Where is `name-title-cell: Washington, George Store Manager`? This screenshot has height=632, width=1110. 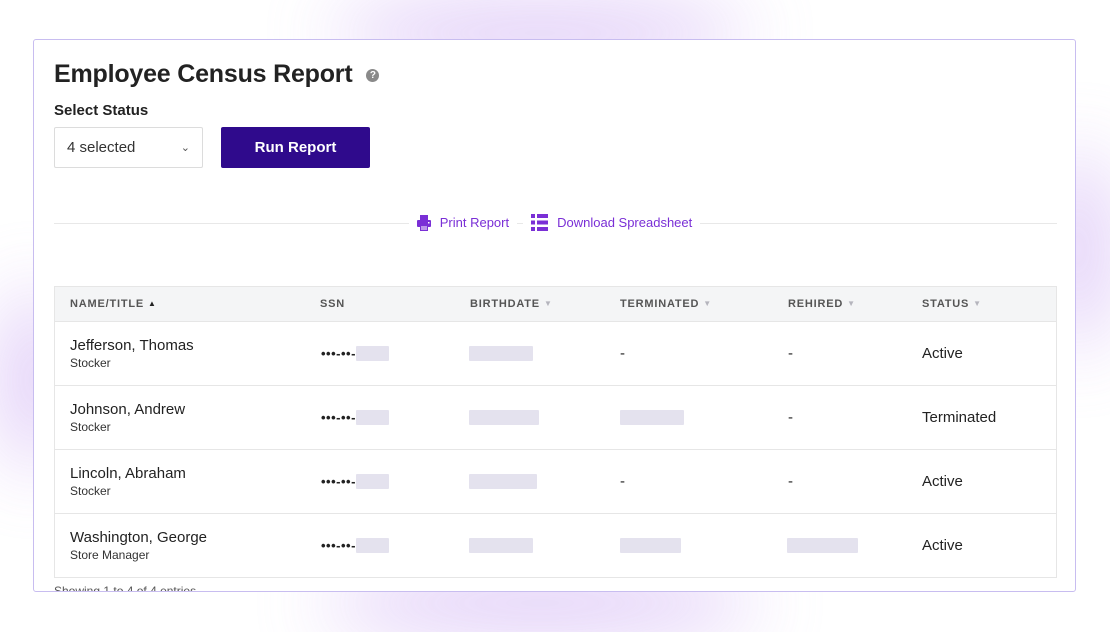 name-title-cell: Washington, George Store Manager is located at coordinates (138, 545).